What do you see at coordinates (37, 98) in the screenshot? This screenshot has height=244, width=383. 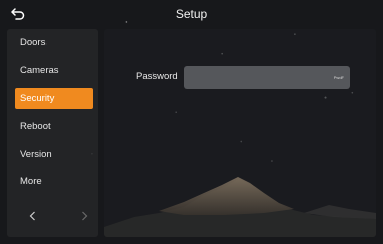 I see `sidebar-item-label: Security` at bounding box center [37, 98].